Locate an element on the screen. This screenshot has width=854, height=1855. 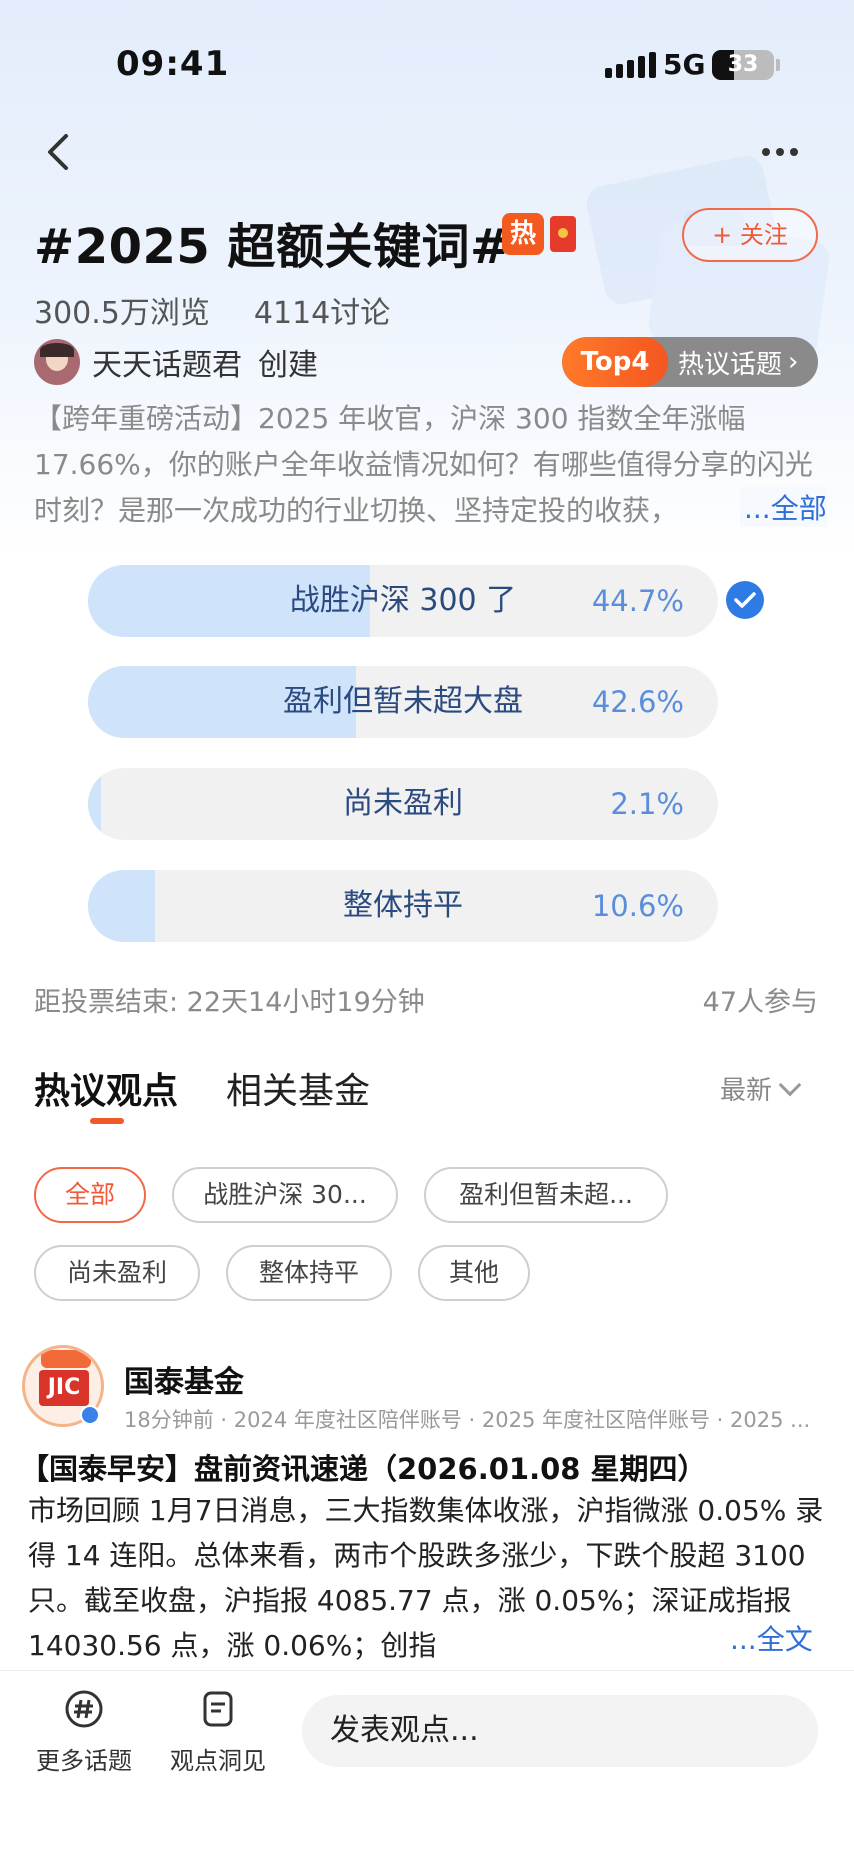
verified-icon is located at coordinates (90, 1415).